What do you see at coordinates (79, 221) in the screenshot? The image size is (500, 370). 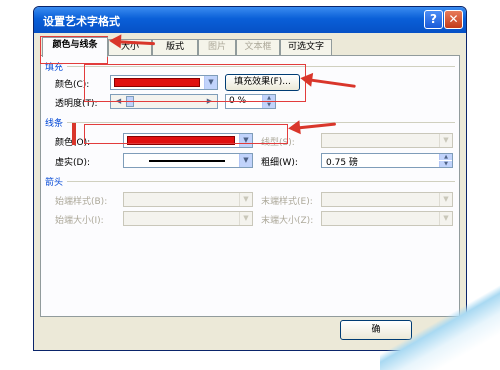 I see `begin-size-label: 始端大小(I):` at bounding box center [79, 221].